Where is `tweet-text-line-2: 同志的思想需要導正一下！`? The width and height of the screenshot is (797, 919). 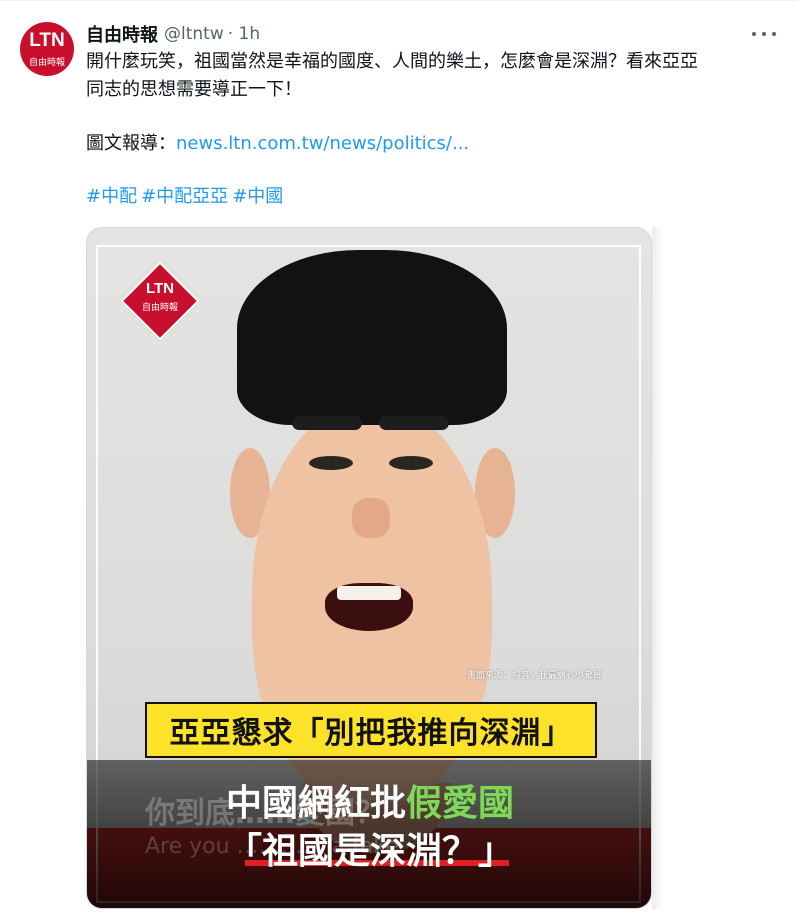
tweet-text-line-2: 同志的思想需要導正一下！ is located at coordinates (194, 89).